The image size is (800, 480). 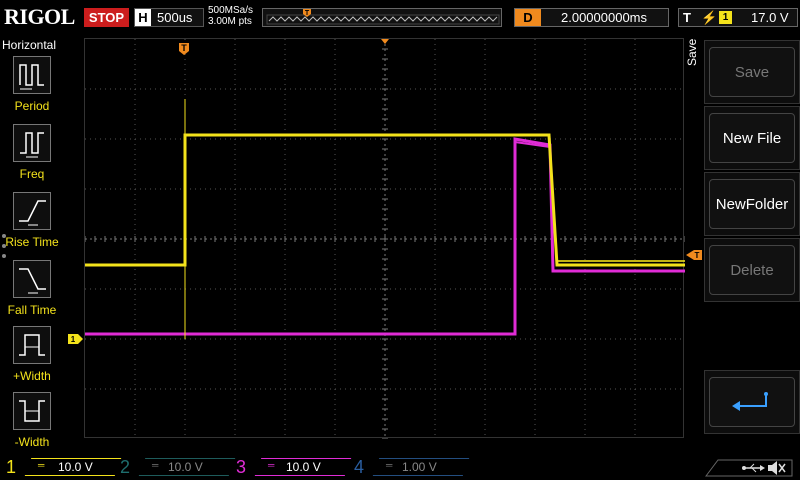 I want to click on overview-trigger-marker: T, so click(x=307, y=13).